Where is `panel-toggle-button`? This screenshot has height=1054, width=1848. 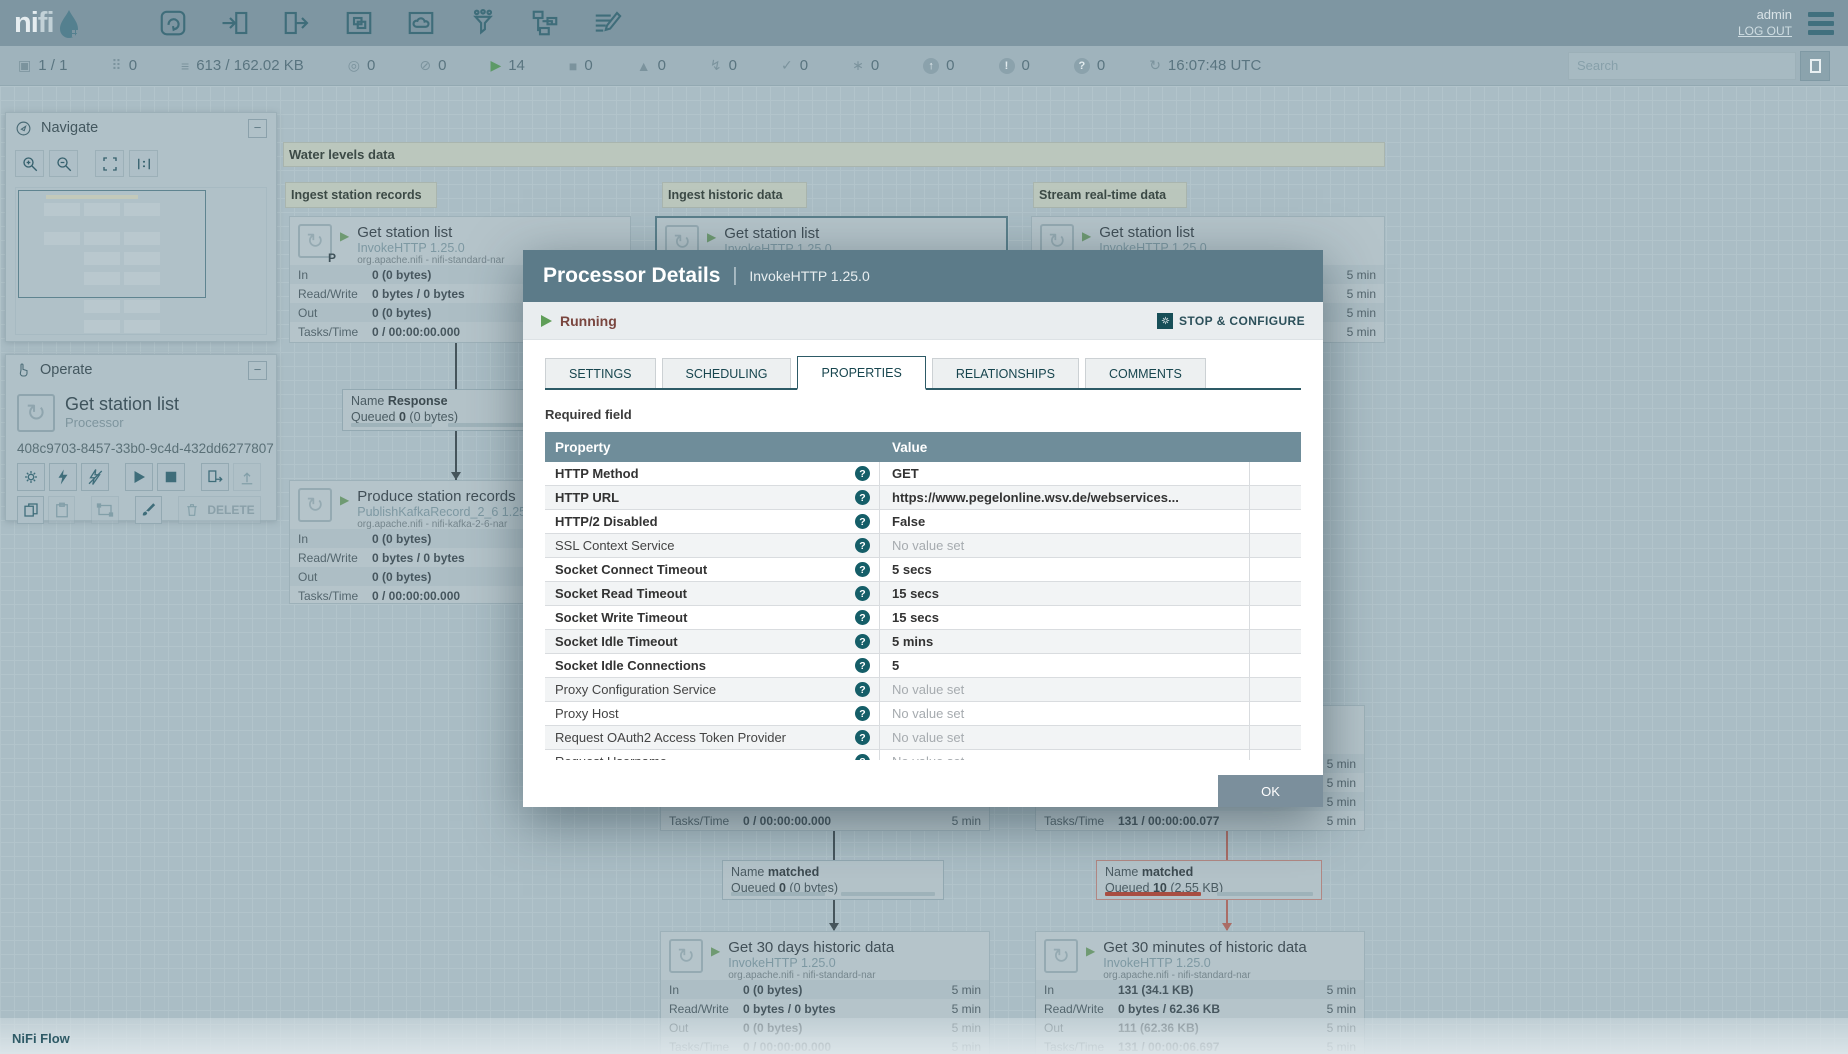
panel-toggle-button is located at coordinates (1815, 65).